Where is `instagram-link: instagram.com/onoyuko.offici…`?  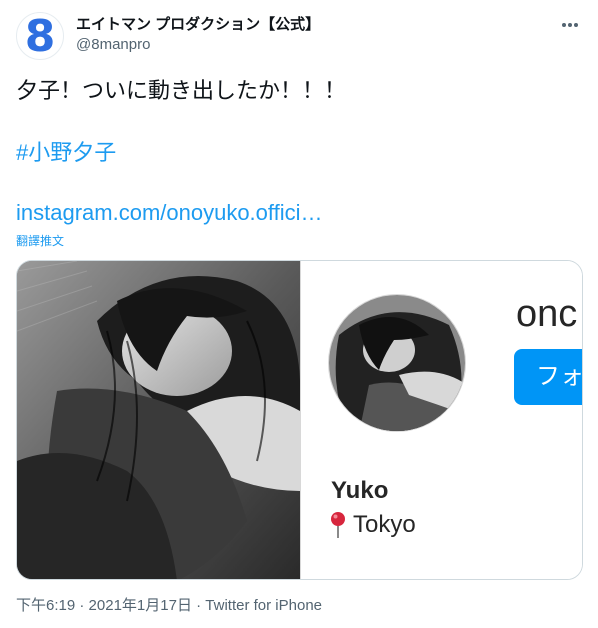 instagram-link: instagram.com/onoyuko.offici… is located at coordinates (169, 212).